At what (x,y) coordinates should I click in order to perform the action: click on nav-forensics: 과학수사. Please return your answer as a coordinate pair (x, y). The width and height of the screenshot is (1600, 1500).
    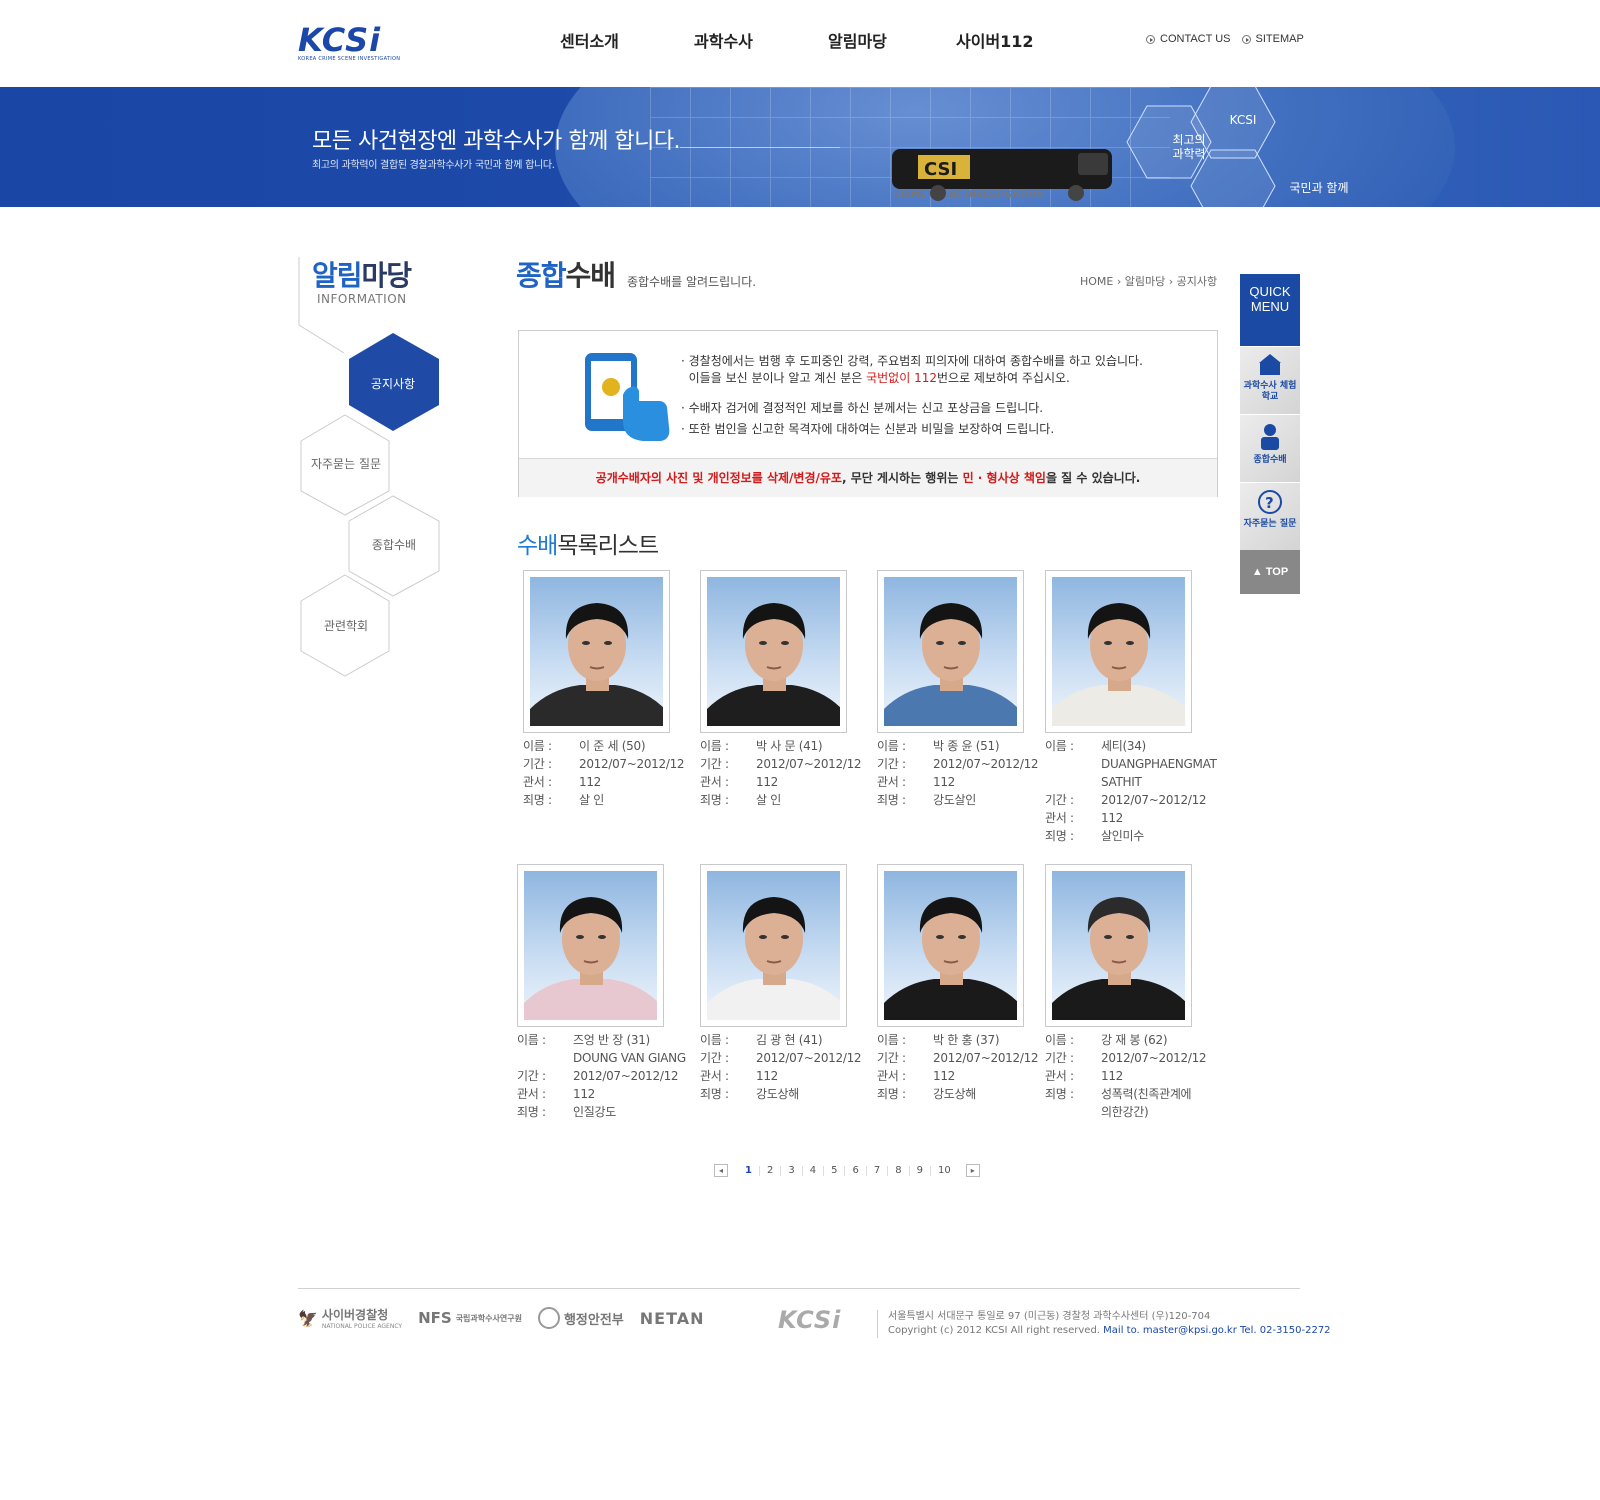
    Looking at the image, I should click on (761, 40).